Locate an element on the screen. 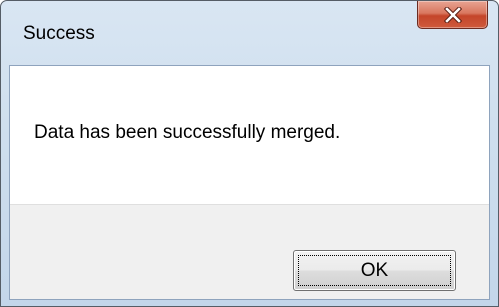  message-text: Data has been successfully merged. is located at coordinates (187, 132).